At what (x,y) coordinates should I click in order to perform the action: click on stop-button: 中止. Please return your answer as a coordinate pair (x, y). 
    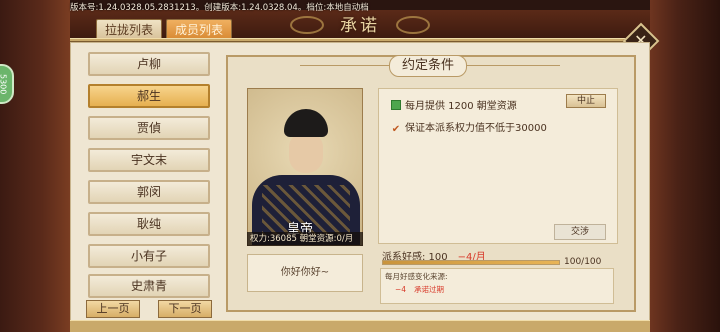
    Looking at the image, I should click on (586, 101).